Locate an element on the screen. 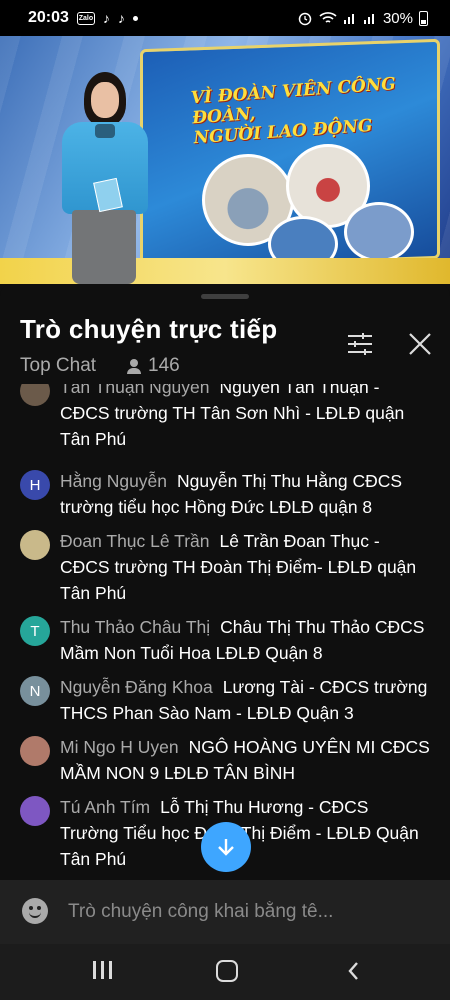  news-presenter is located at coordinates (104, 178).